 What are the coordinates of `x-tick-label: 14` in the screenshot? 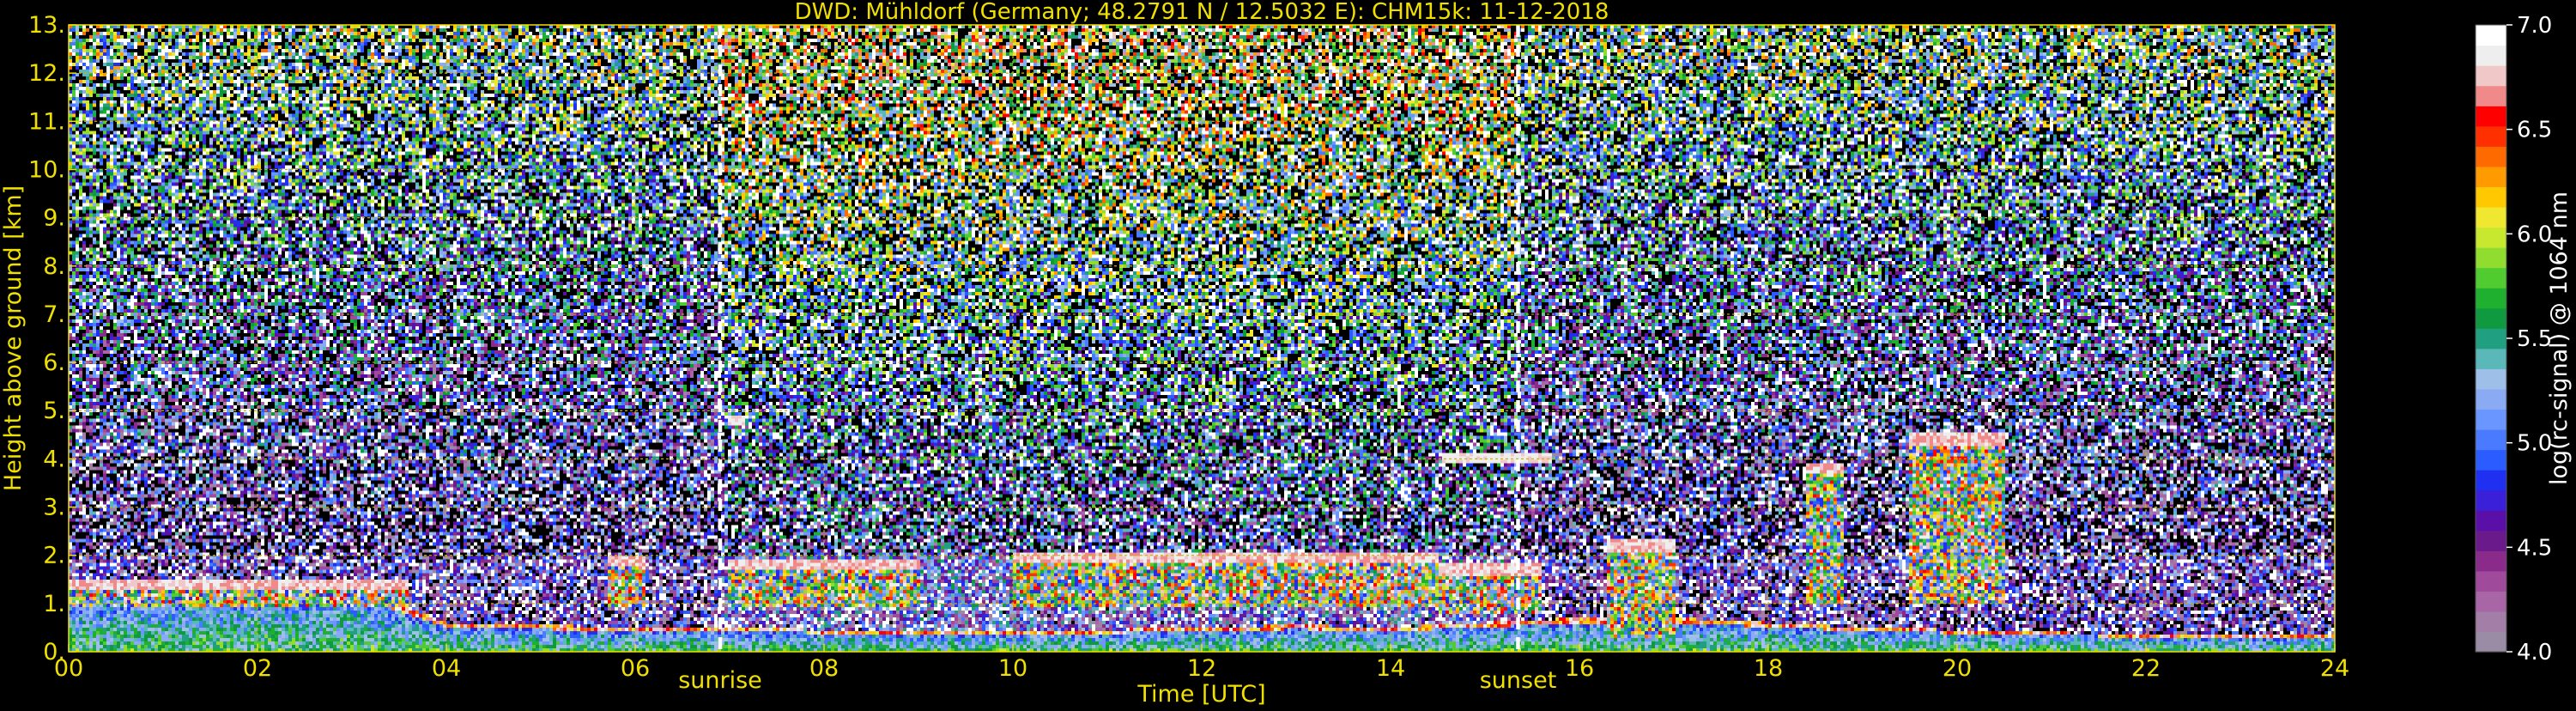 It's located at (1390, 668).